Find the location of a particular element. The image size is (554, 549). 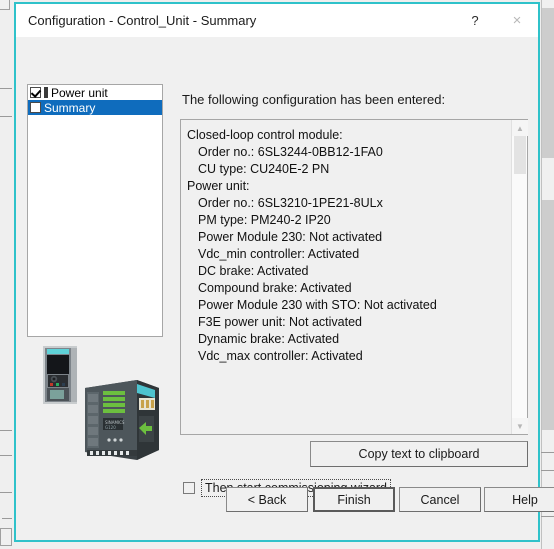

window-title: Configuration - Control_Unit - Summary is located at coordinates (142, 20).